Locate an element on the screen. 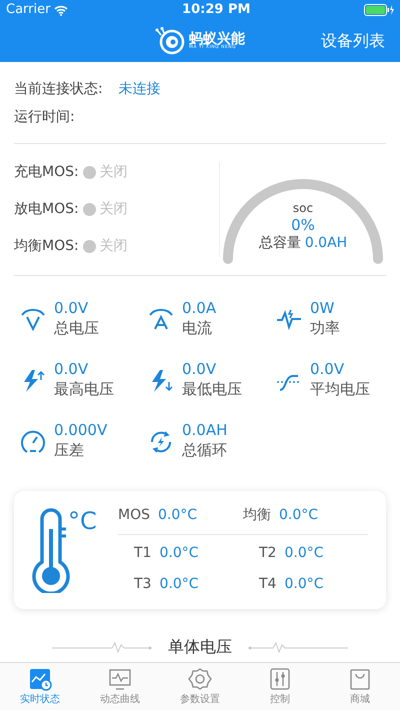 The width and height of the screenshot is (400, 710). tab: 实时状态 is located at coordinates (40, 686).